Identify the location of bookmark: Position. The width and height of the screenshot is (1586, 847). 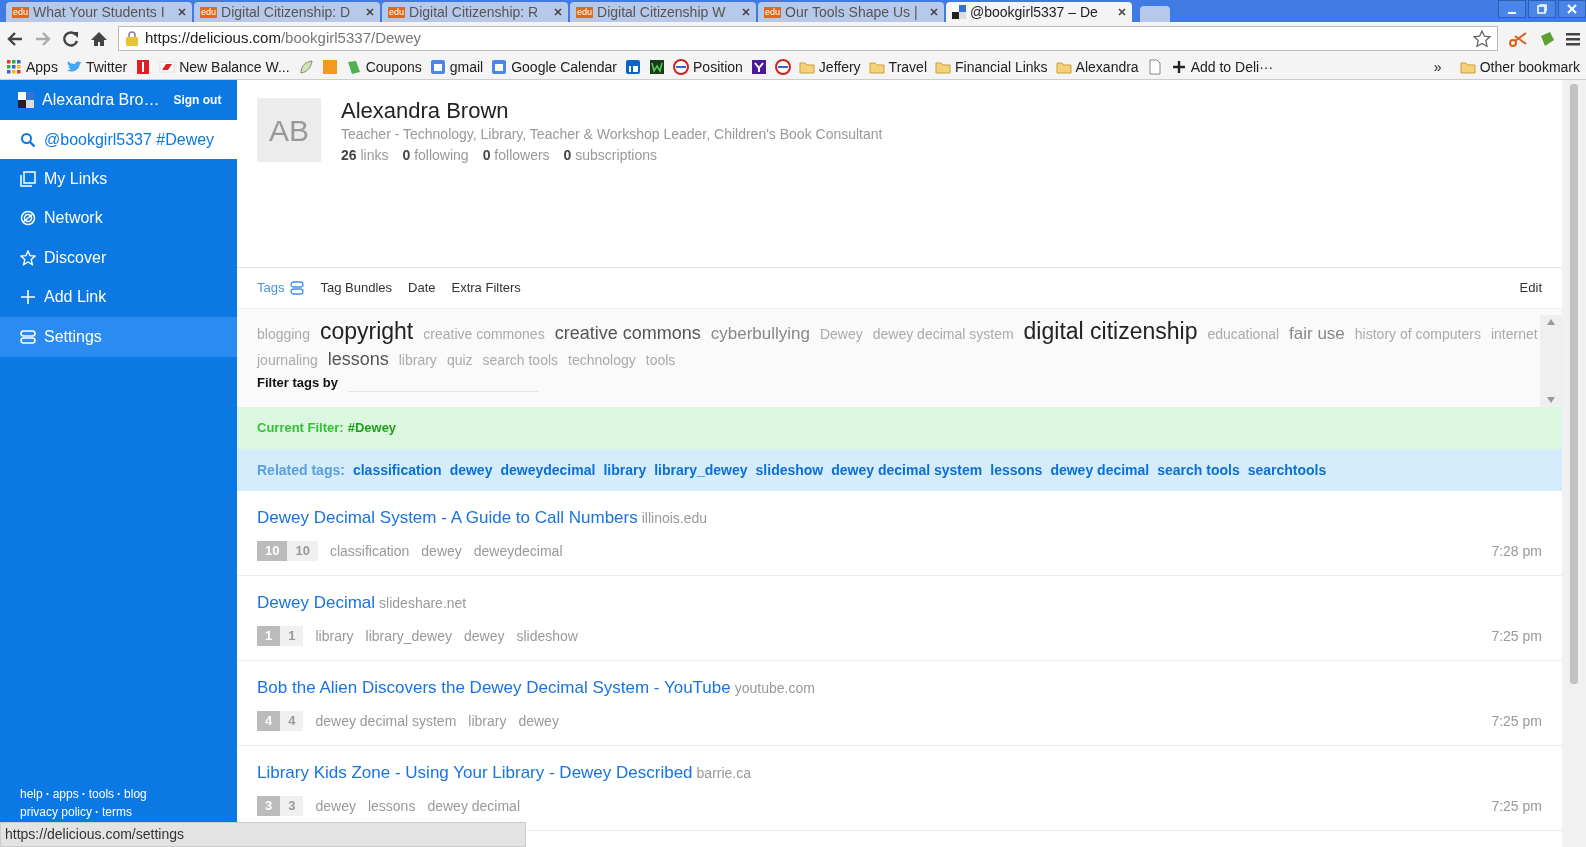
(708, 67).